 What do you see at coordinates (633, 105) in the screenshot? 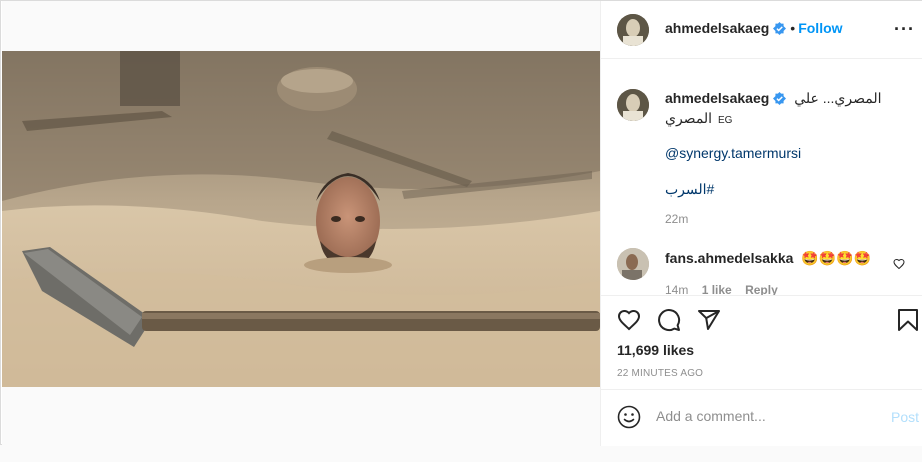
I see `caption-avatar` at bounding box center [633, 105].